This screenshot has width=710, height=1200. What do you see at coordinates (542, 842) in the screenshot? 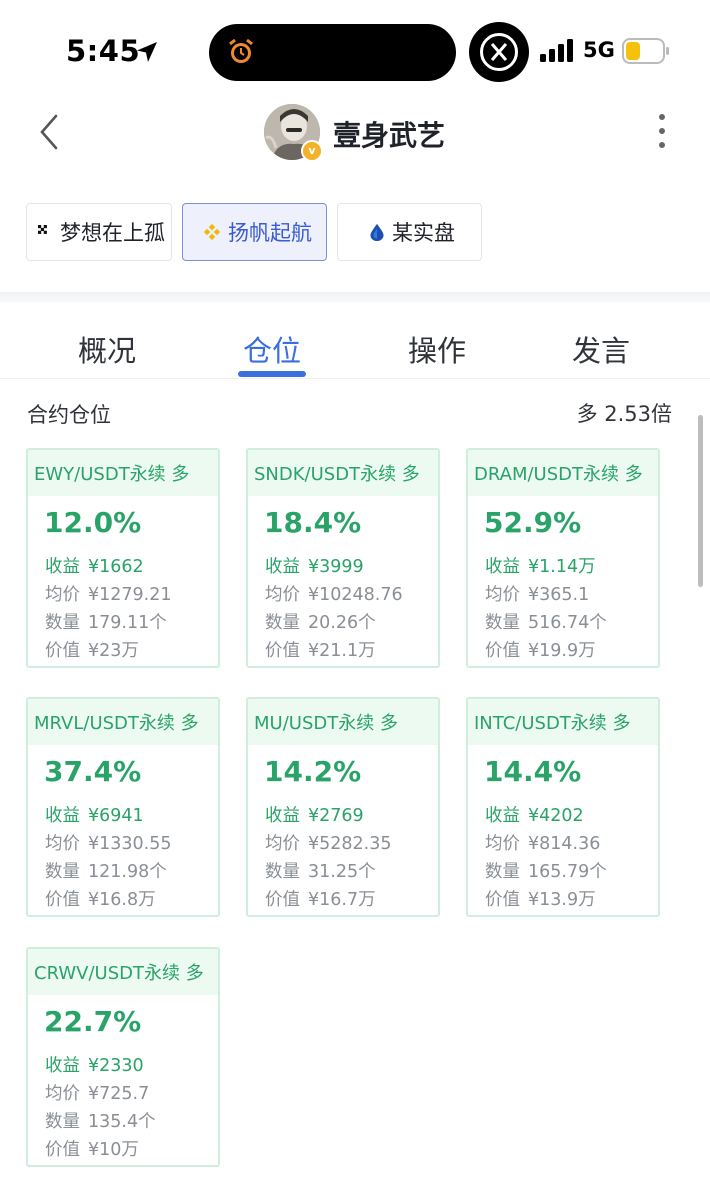
I see `card-avg-price-row: 均价 ¥814.36` at bounding box center [542, 842].